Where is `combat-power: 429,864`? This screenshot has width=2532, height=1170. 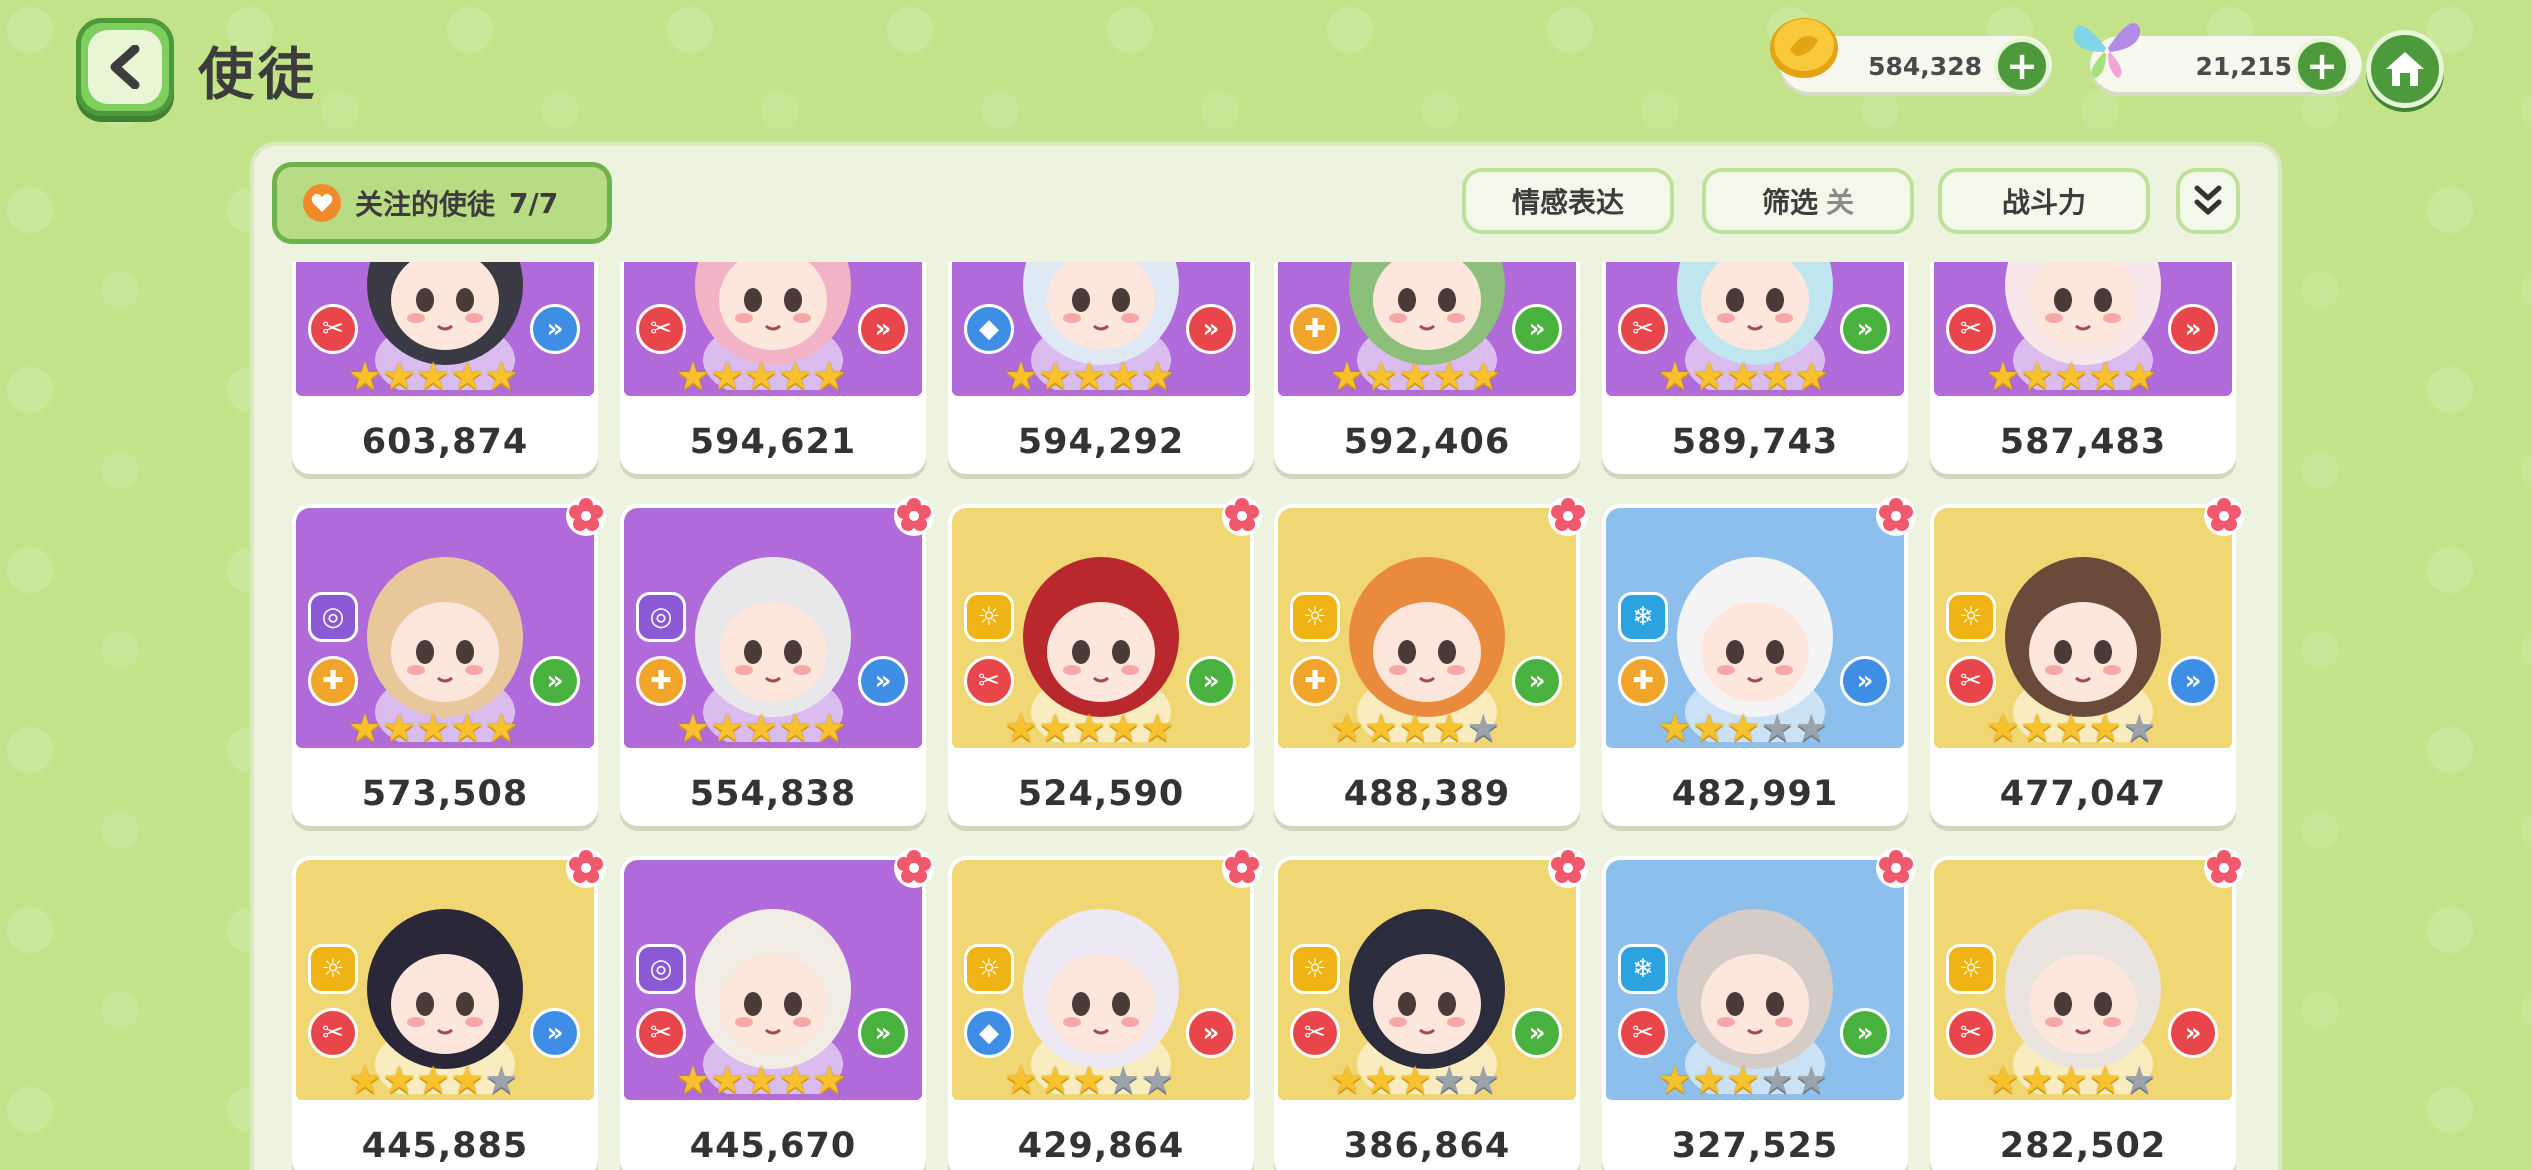
combat-power: 429,864 is located at coordinates (1101, 1146).